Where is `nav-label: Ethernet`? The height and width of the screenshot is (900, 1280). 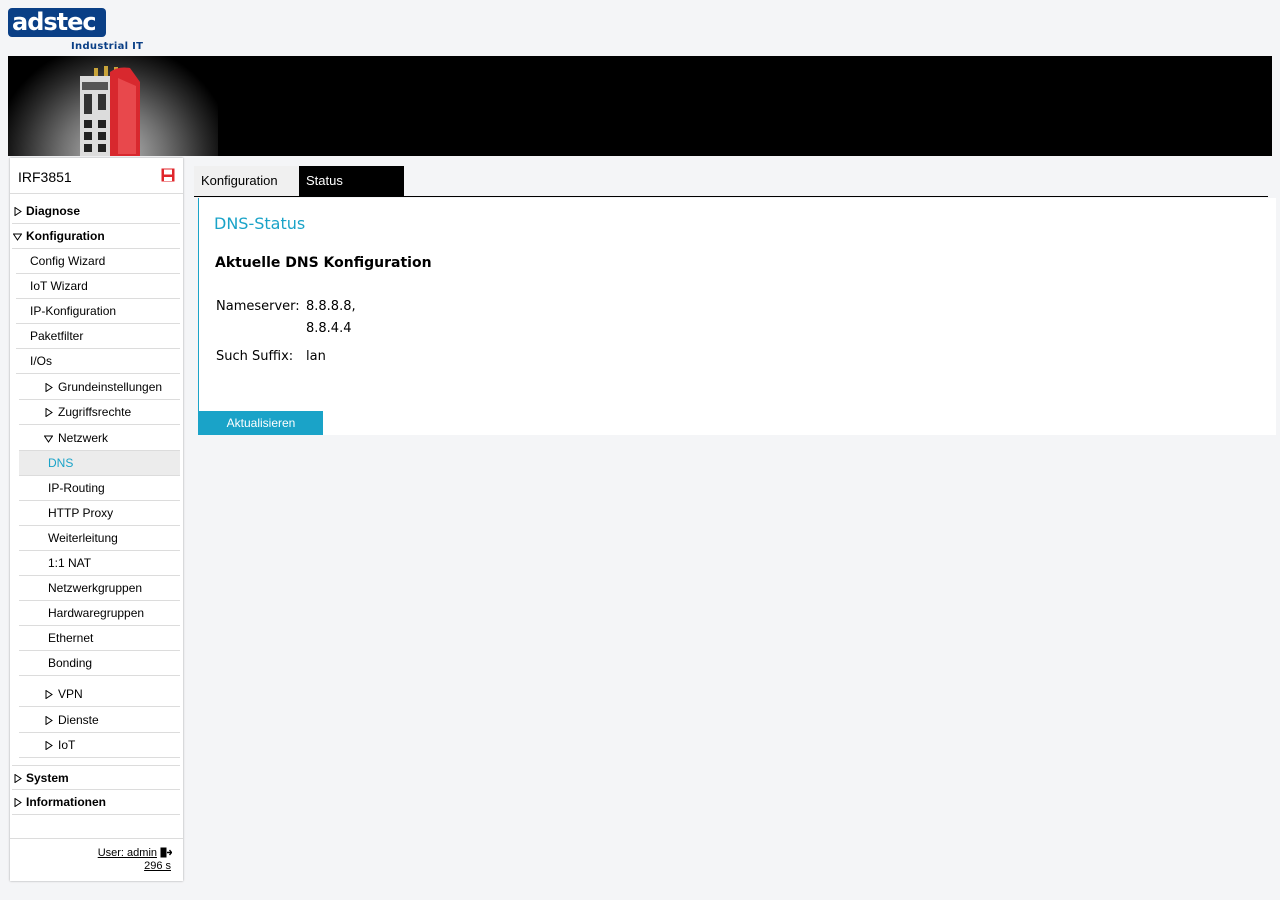
nav-label: Ethernet is located at coordinates (71, 638).